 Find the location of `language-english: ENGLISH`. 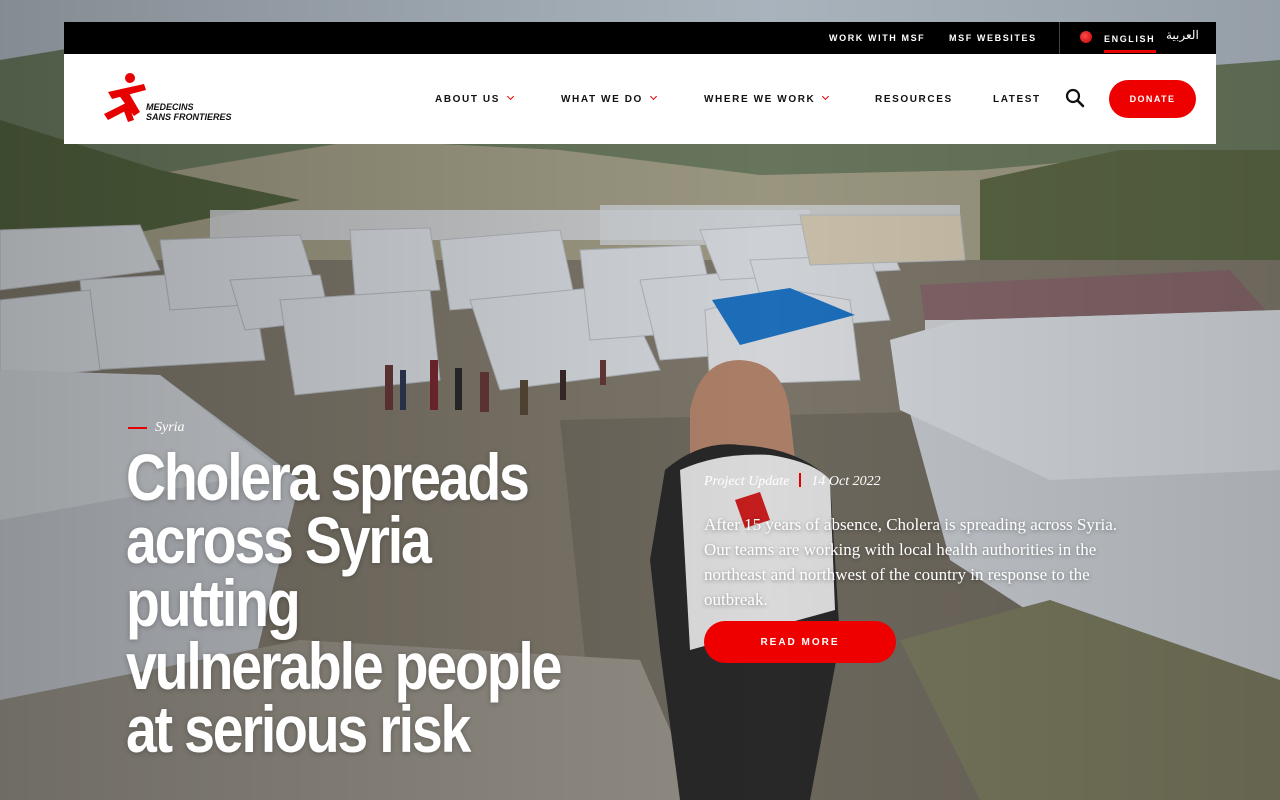

language-english: ENGLISH is located at coordinates (1129, 39).